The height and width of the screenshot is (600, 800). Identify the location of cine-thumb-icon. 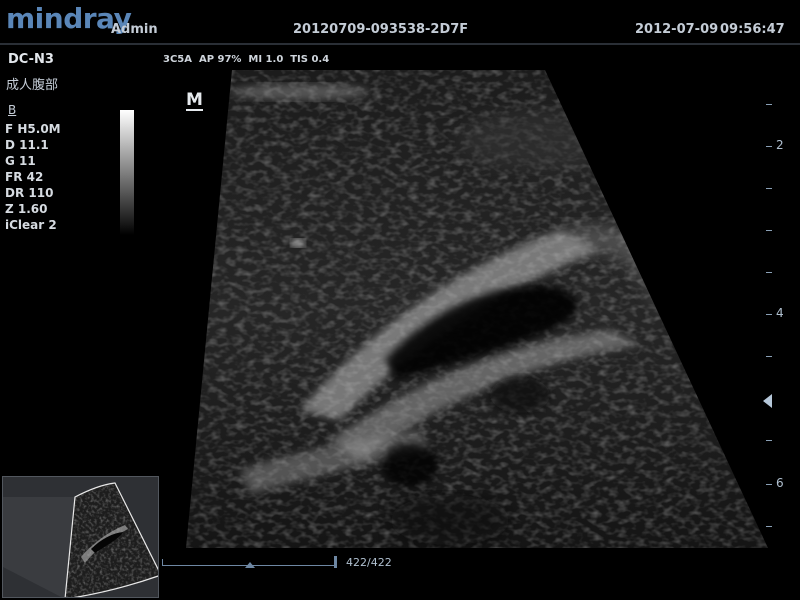
(250, 565).